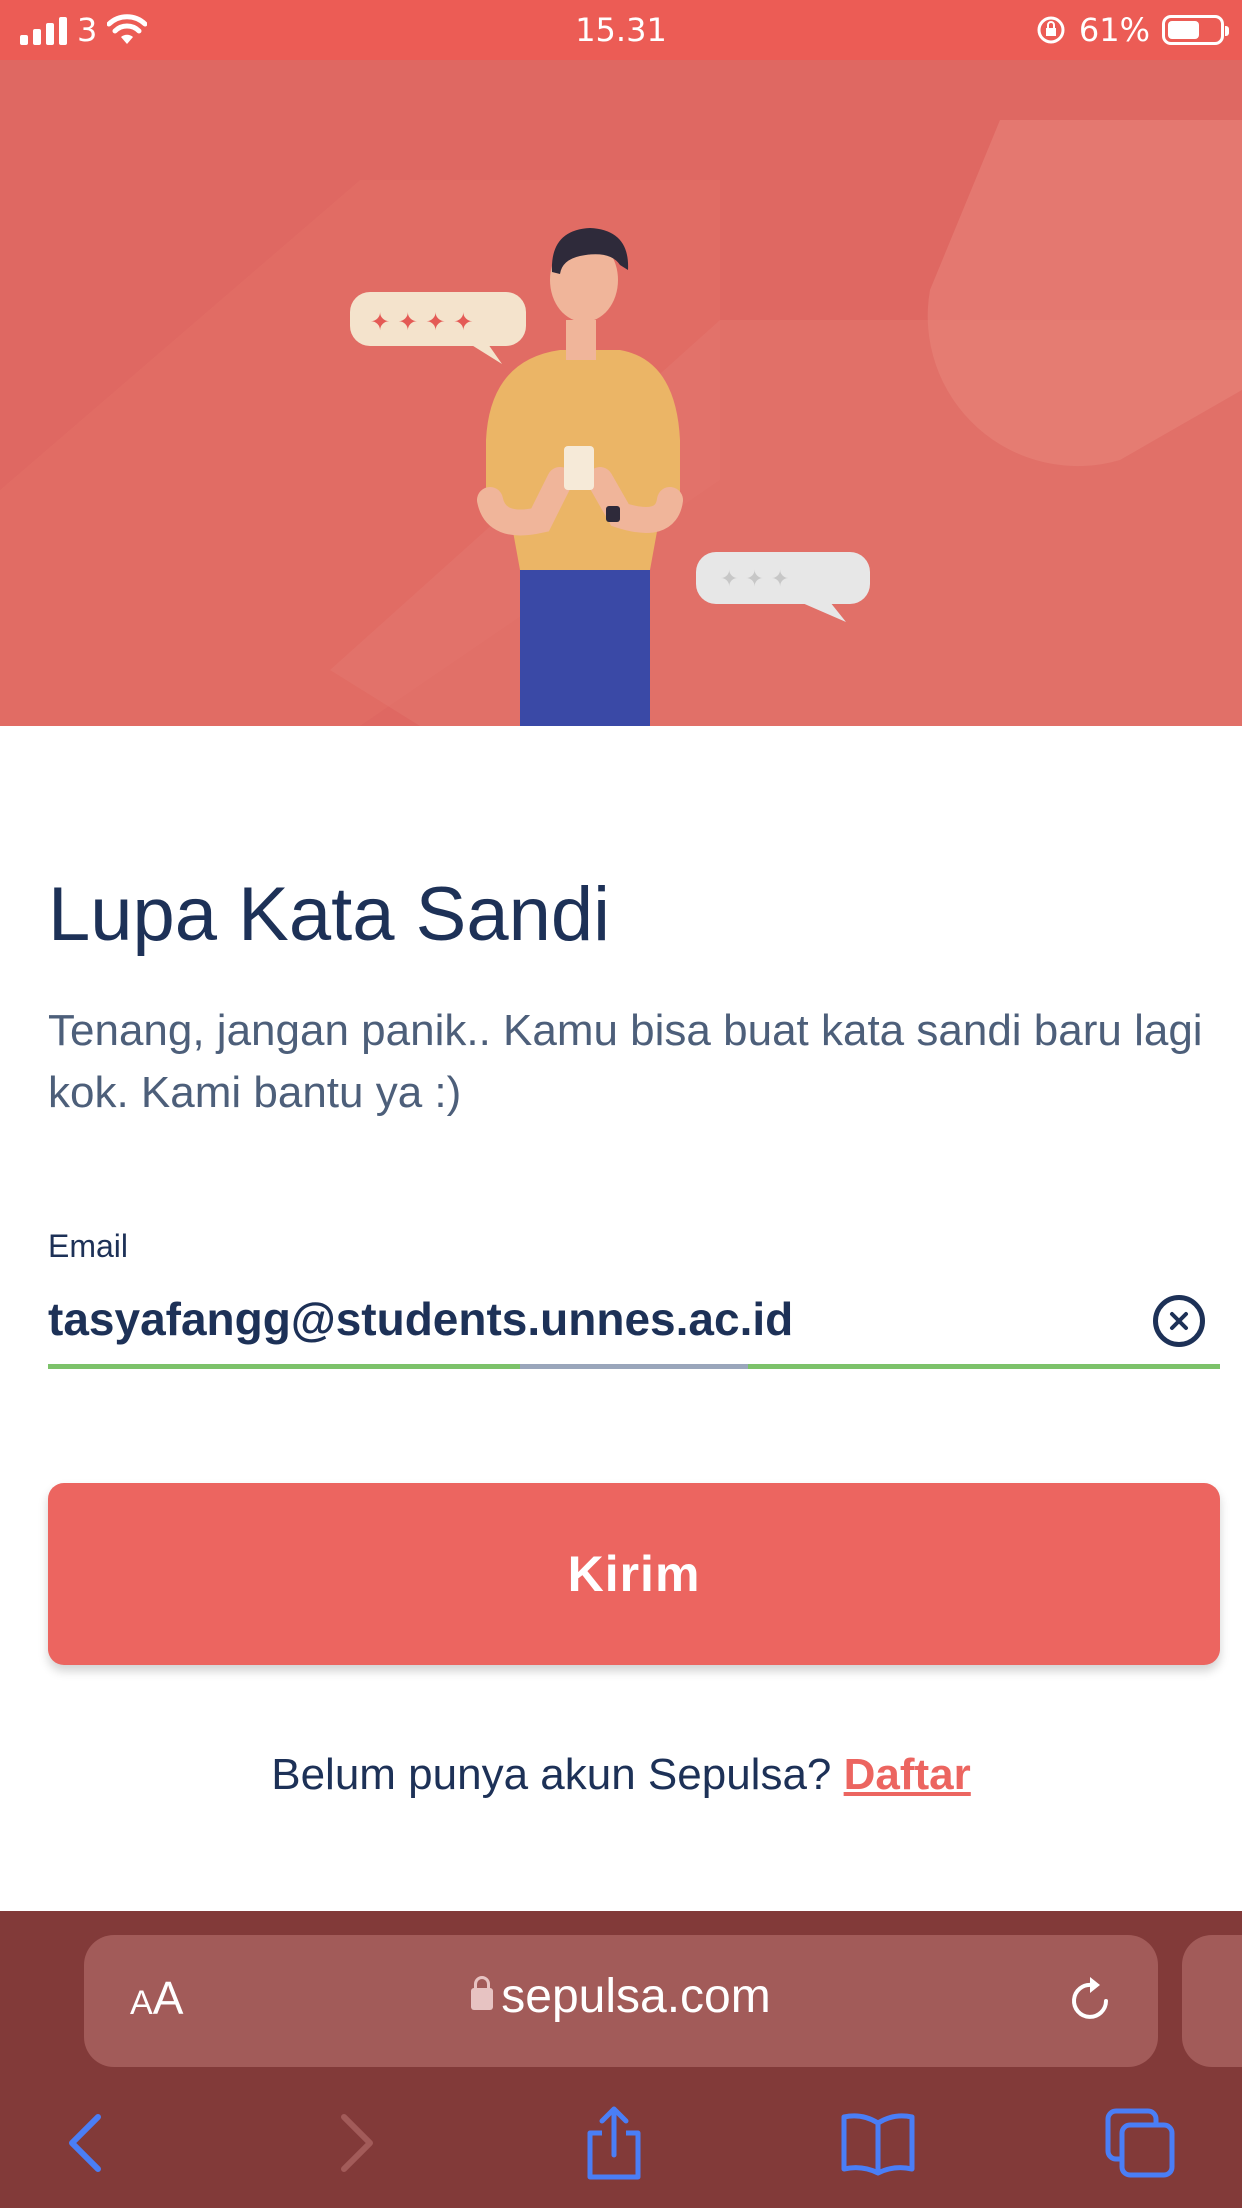 Image resolution: width=1242 pixels, height=2208 pixels. I want to click on submit-button: Kirim, so click(634, 1574).